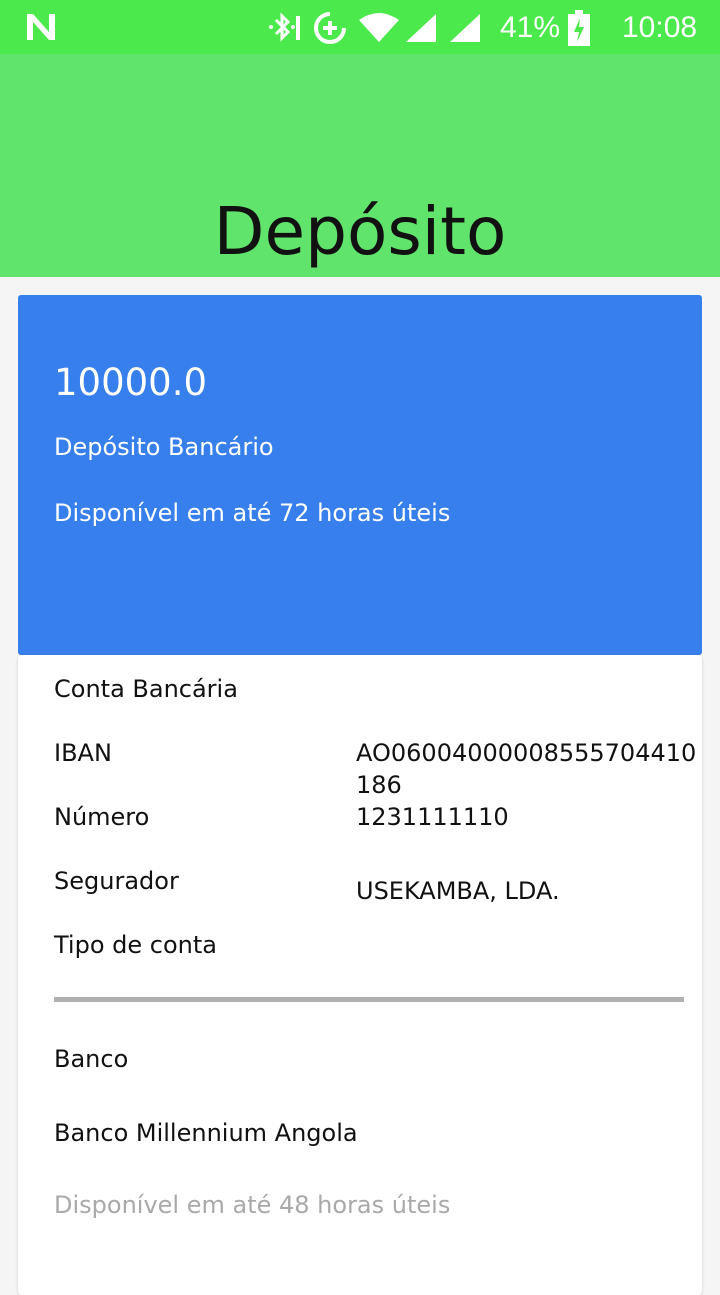 The width and height of the screenshot is (720, 1295). What do you see at coordinates (660, 27) in the screenshot?
I see `clock: 10:08` at bounding box center [660, 27].